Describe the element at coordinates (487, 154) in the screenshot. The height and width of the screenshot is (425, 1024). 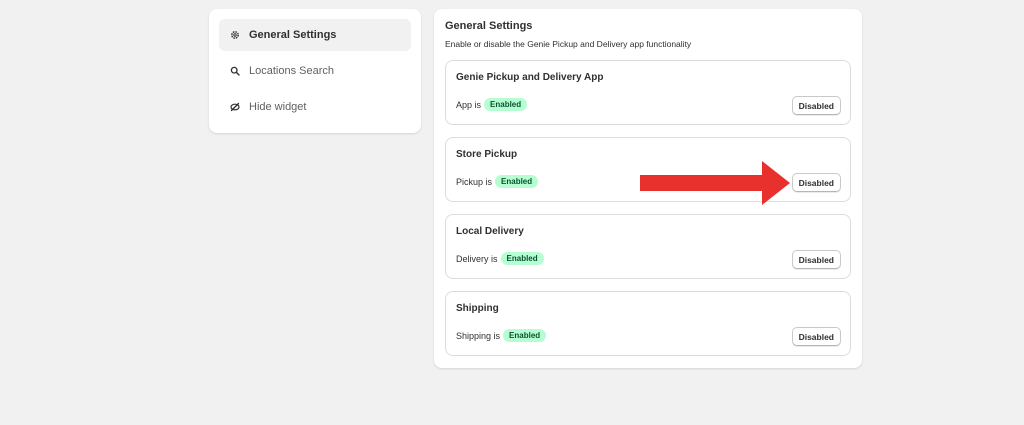
I see `card-title: Store Pickup` at that location.